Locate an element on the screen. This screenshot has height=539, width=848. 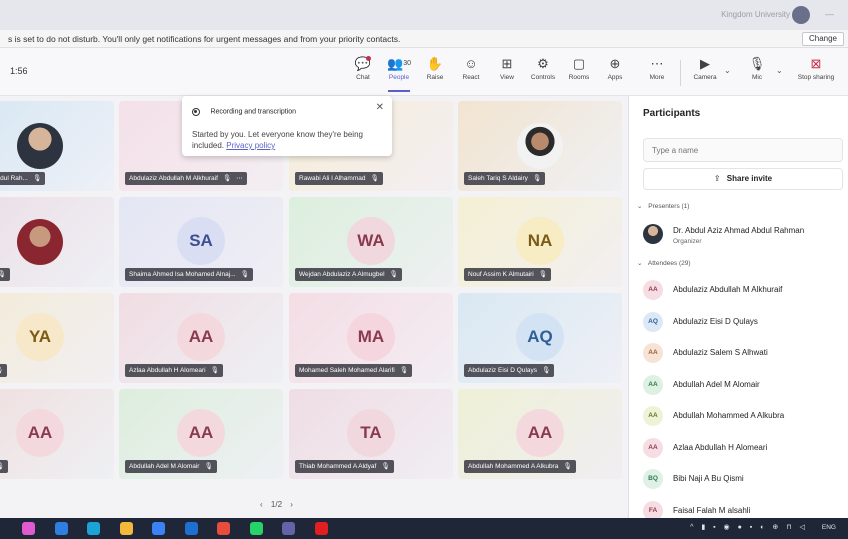
language-indicator: ENG is located at coordinates (829, 527).